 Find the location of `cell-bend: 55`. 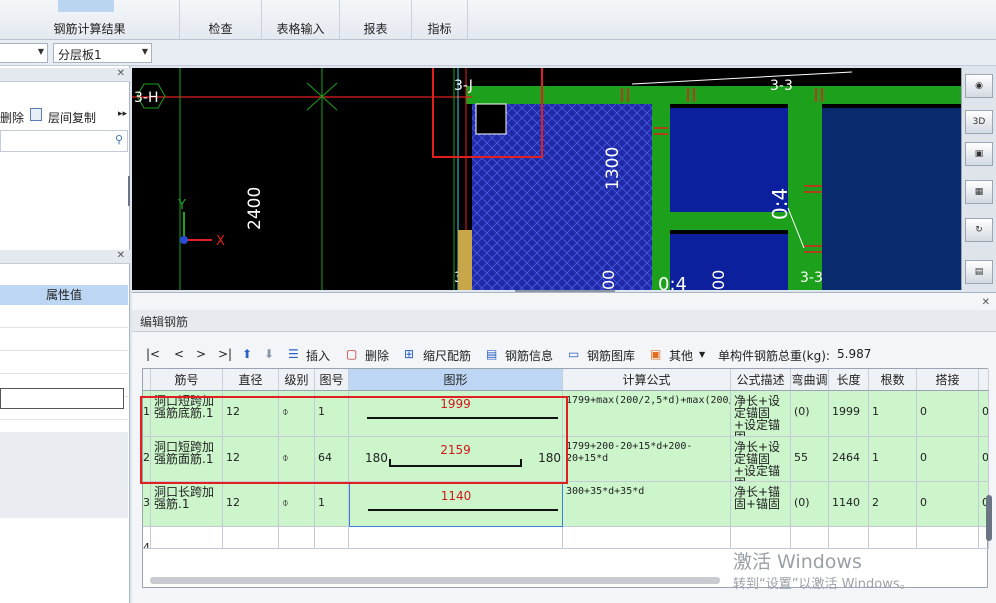

cell-bend: 55 is located at coordinates (810, 459).